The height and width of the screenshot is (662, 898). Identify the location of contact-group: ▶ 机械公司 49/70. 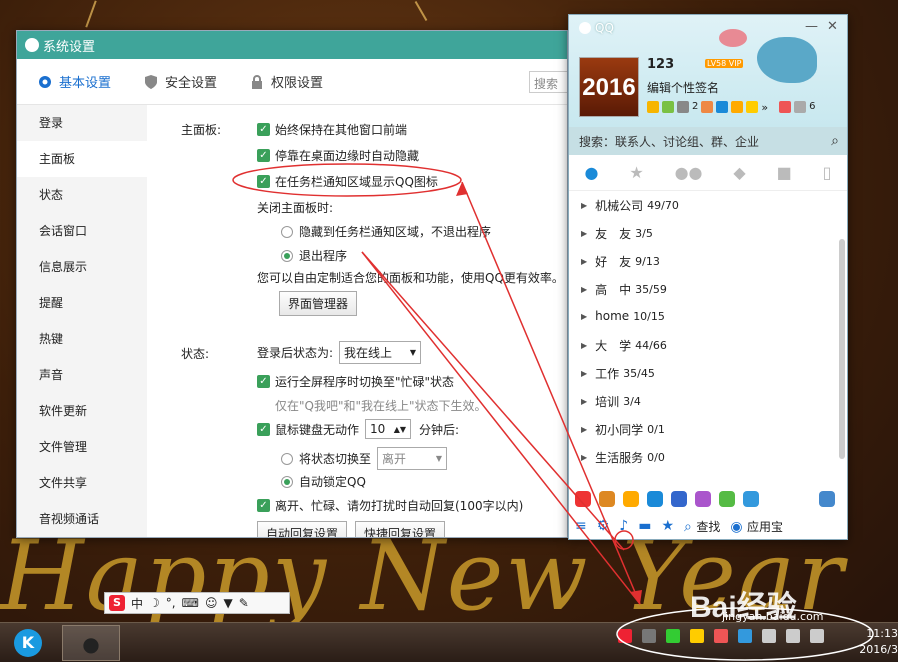
(630, 205).